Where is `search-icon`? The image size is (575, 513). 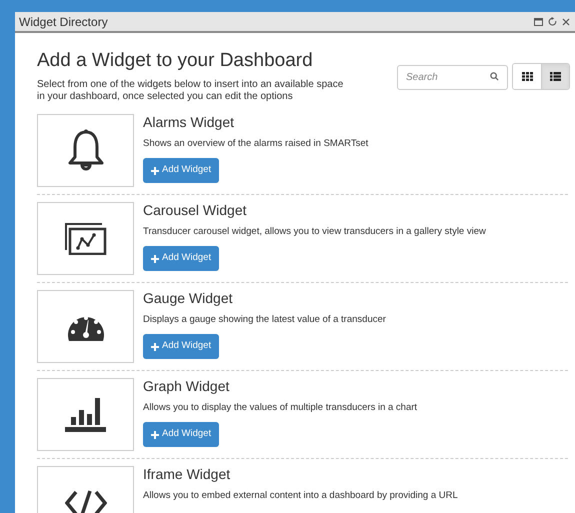 search-icon is located at coordinates (494, 76).